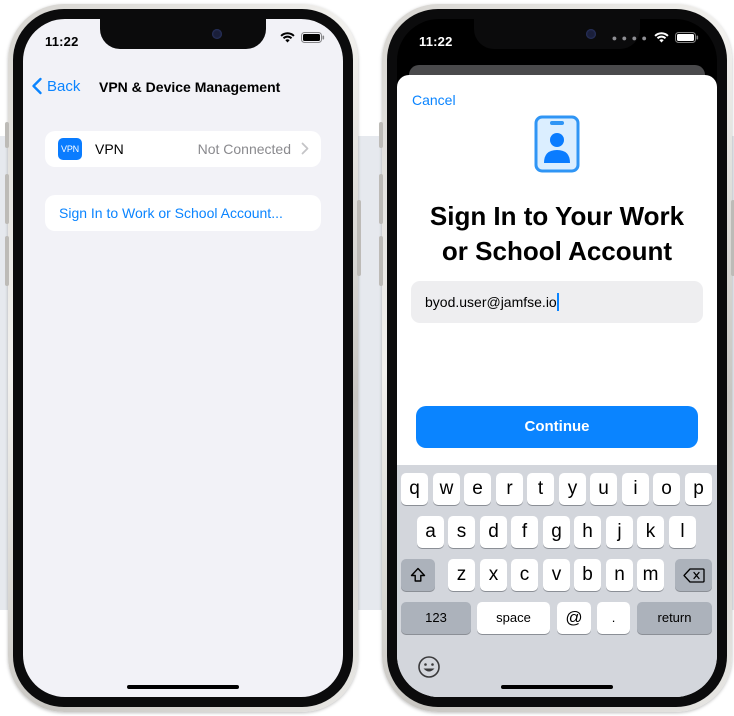 The image size is (734, 716). I want to click on key-y: y, so click(572, 489).